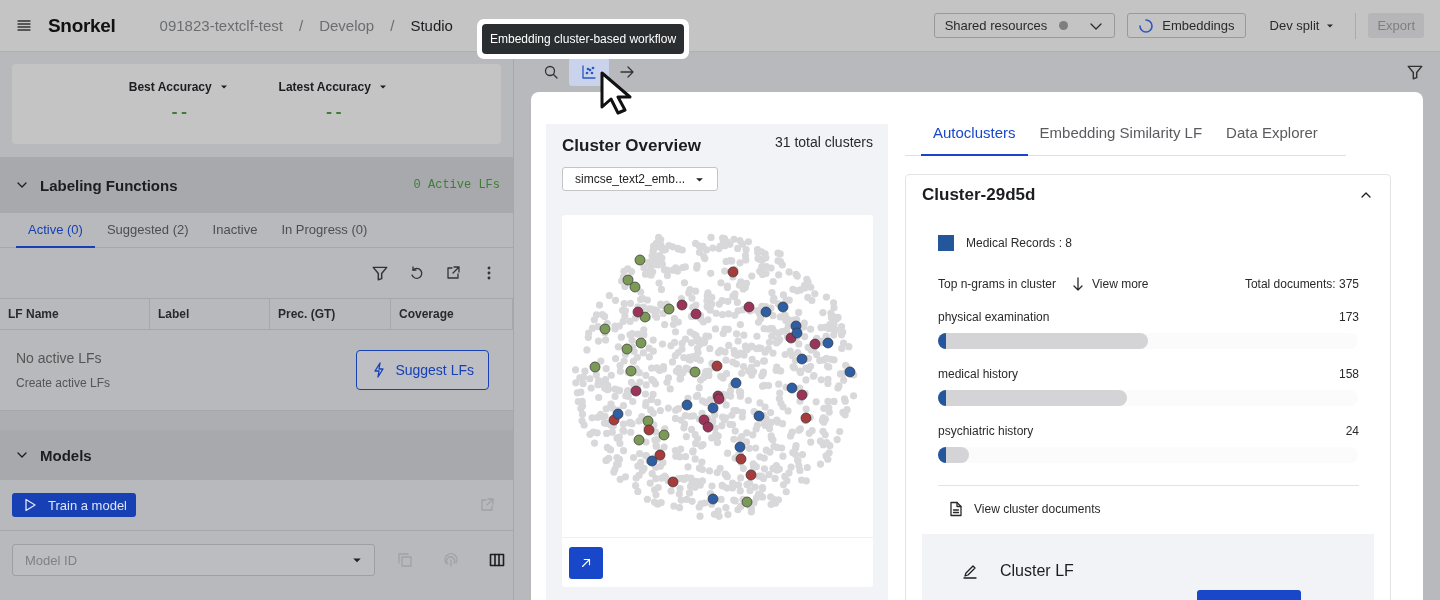  I want to click on ngram-label: medical history, so click(978, 374).